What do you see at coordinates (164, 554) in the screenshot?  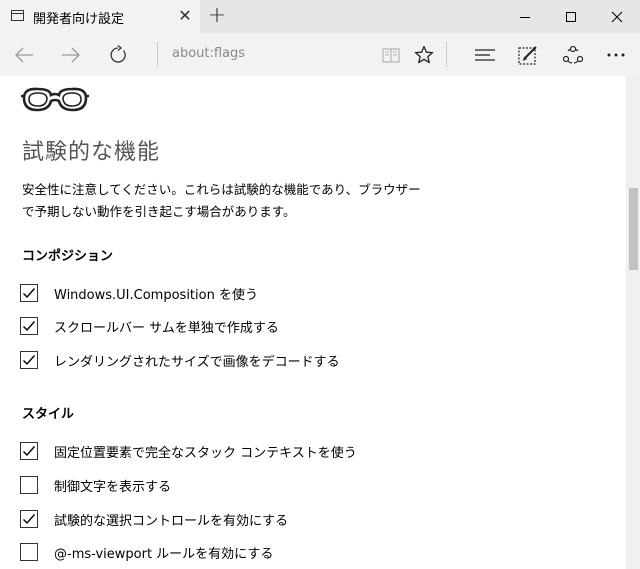 I see `option-label: @-ms-viewport ルールを有効にする` at bounding box center [164, 554].